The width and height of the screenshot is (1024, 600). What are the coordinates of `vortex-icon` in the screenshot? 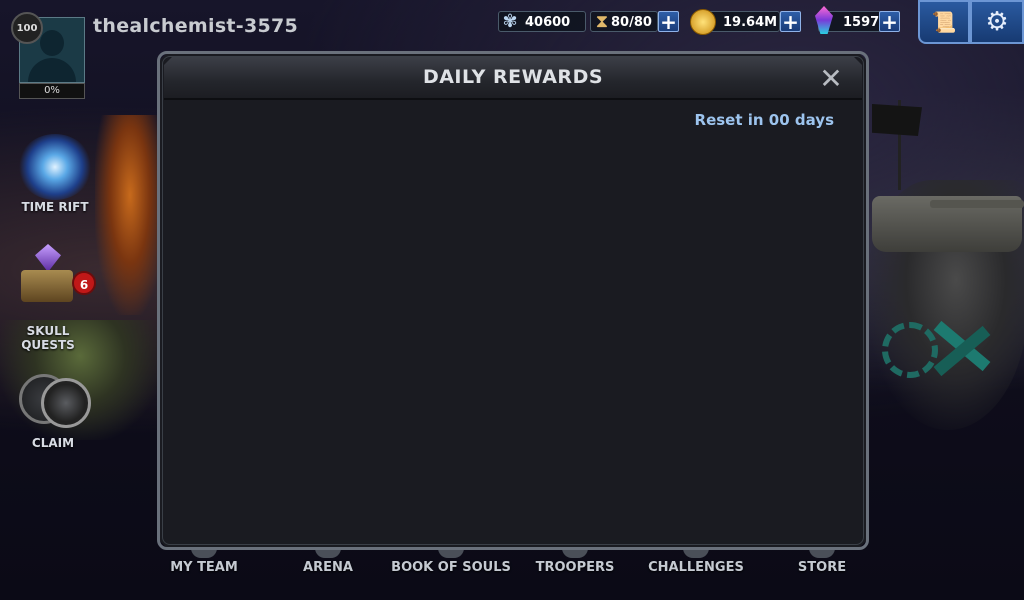 It's located at (55, 167).